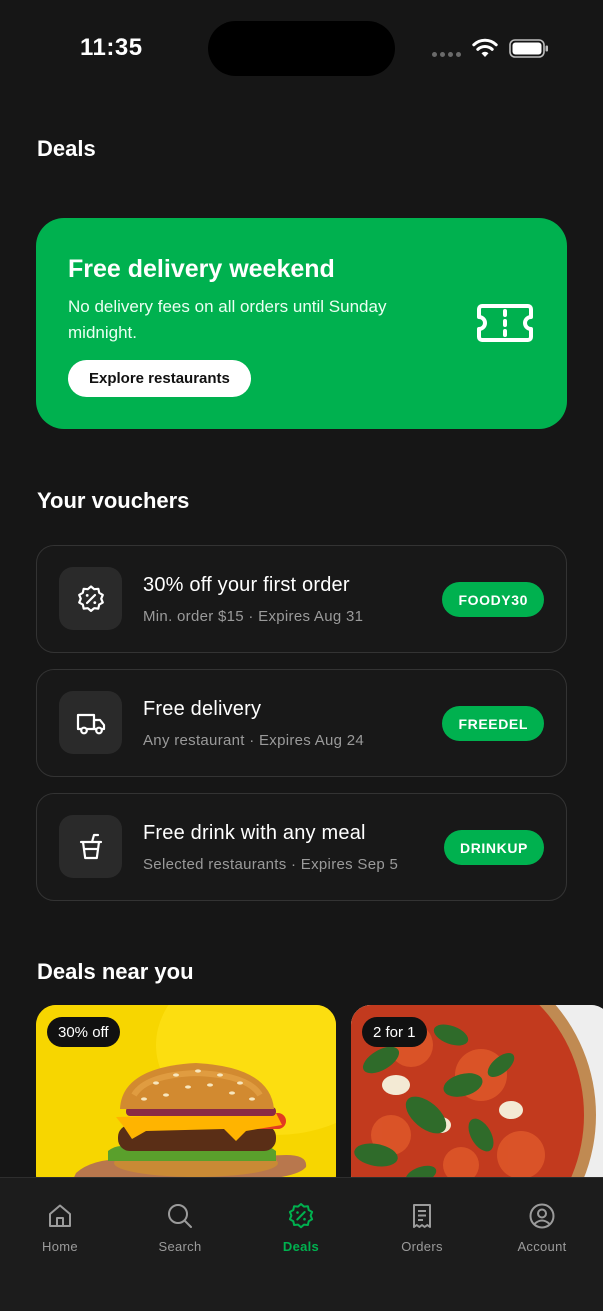 The width and height of the screenshot is (603, 1311). What do you see at coordinates (60, 1246) in the screenshot?
I see `tab-label: Home` at bounding box center [60, 1246].